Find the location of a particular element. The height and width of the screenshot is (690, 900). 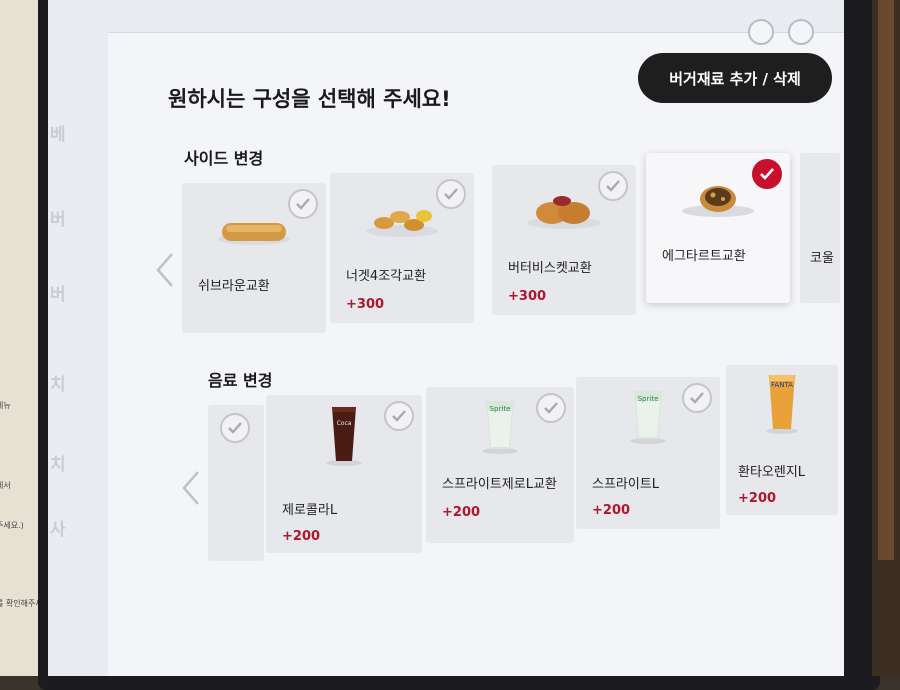

side-option-card-selected: 에그타르트교환 is located at coordinates (718, 228).